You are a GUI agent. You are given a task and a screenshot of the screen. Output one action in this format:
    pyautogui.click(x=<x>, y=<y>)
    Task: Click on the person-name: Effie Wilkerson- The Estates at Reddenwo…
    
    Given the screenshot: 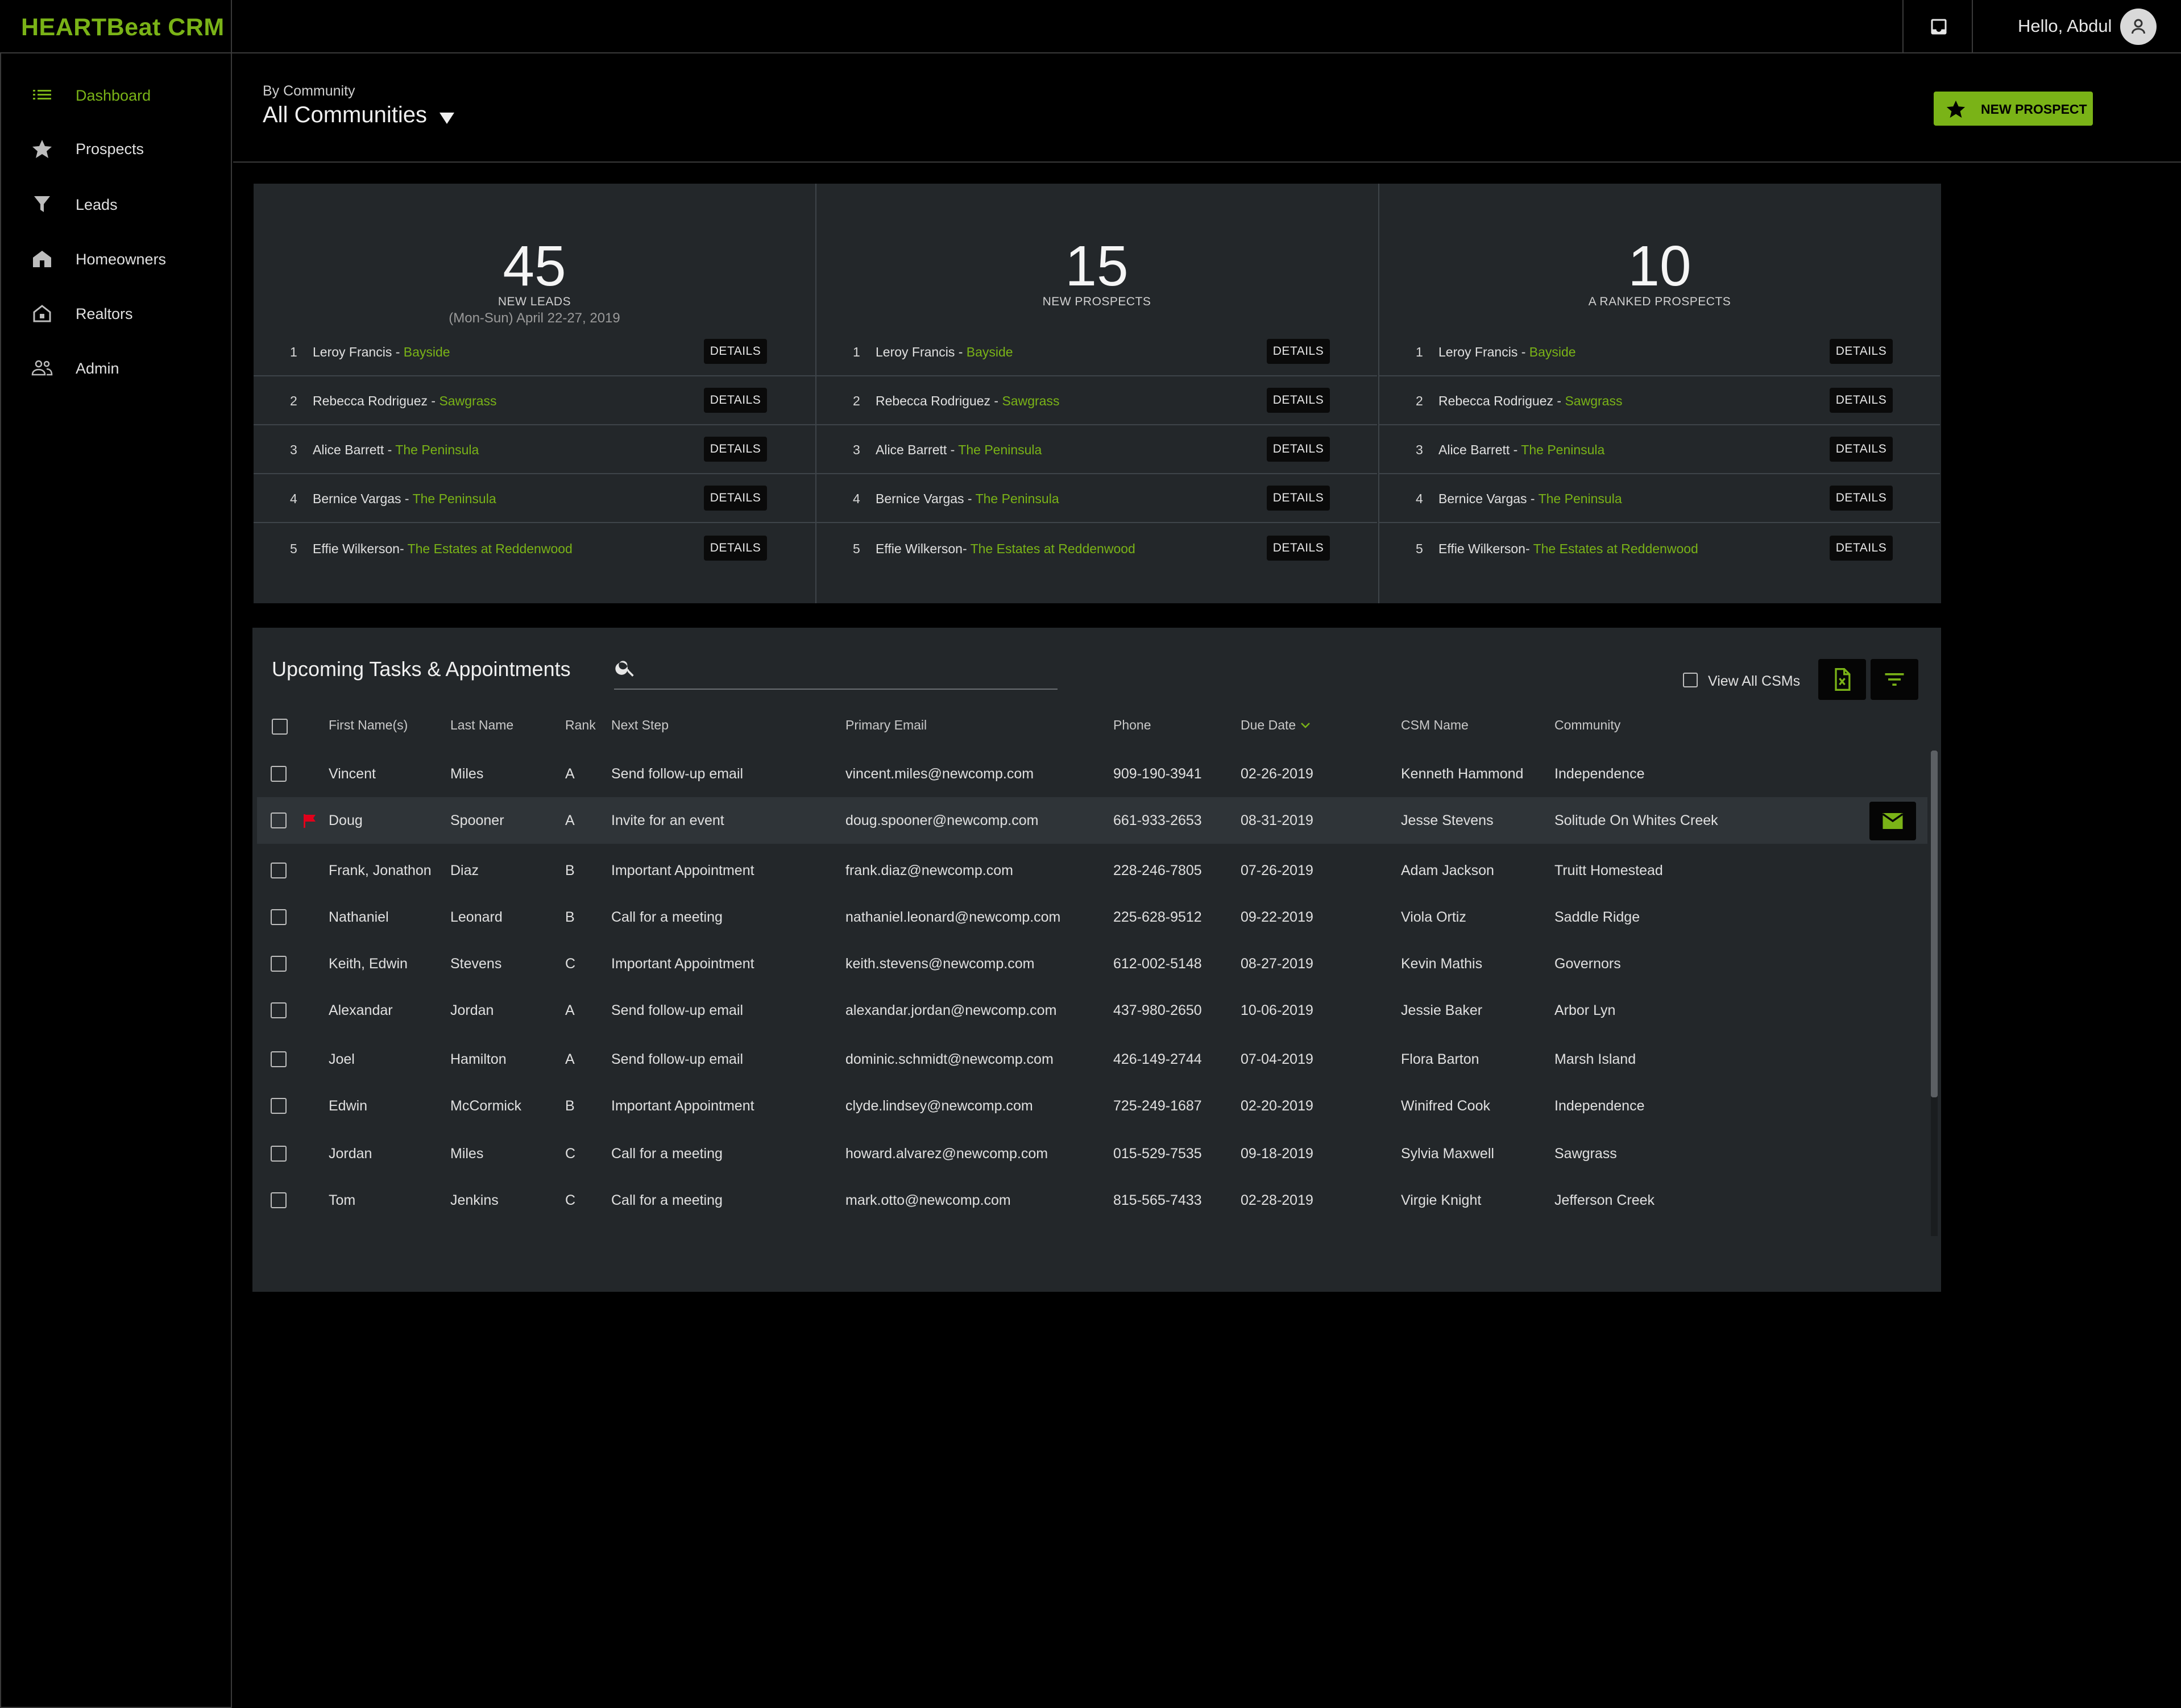 What is the action you would take?
    pyautogui.click(x=1568, y=549)
    